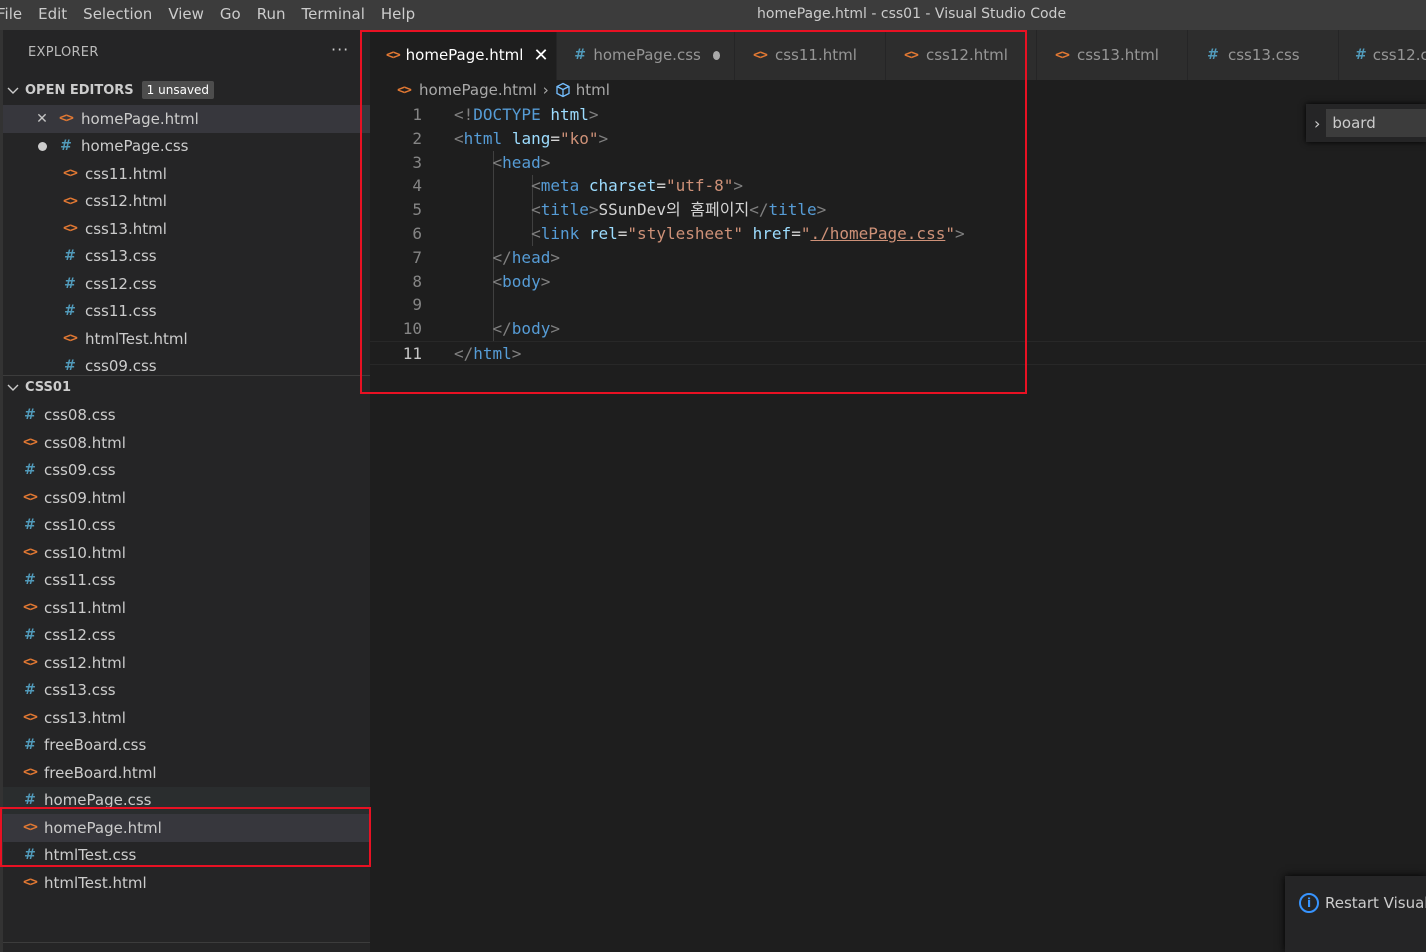 The height and width of the screenshot is (952, 1426). Describe the element at coordinates (1112, 55) in the screenshot. I see `tab-css13-html: <> css13.html` at that location.